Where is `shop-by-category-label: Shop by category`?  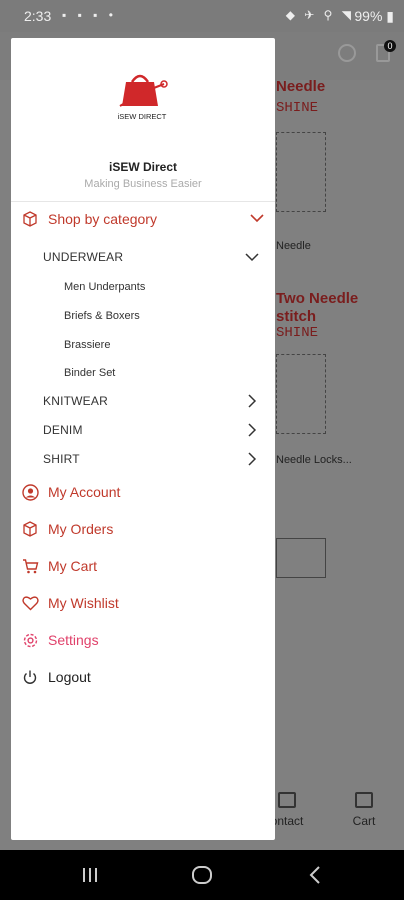
shop-by-category-label: Shop by category is located at coordinates (102, 219).